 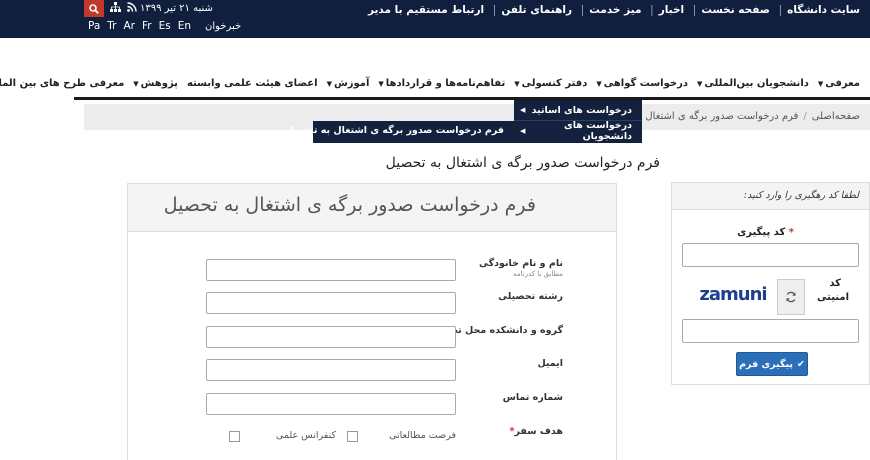 I want to click on top-link-university: سایت دانشگاه, so click(x=823, y=10).